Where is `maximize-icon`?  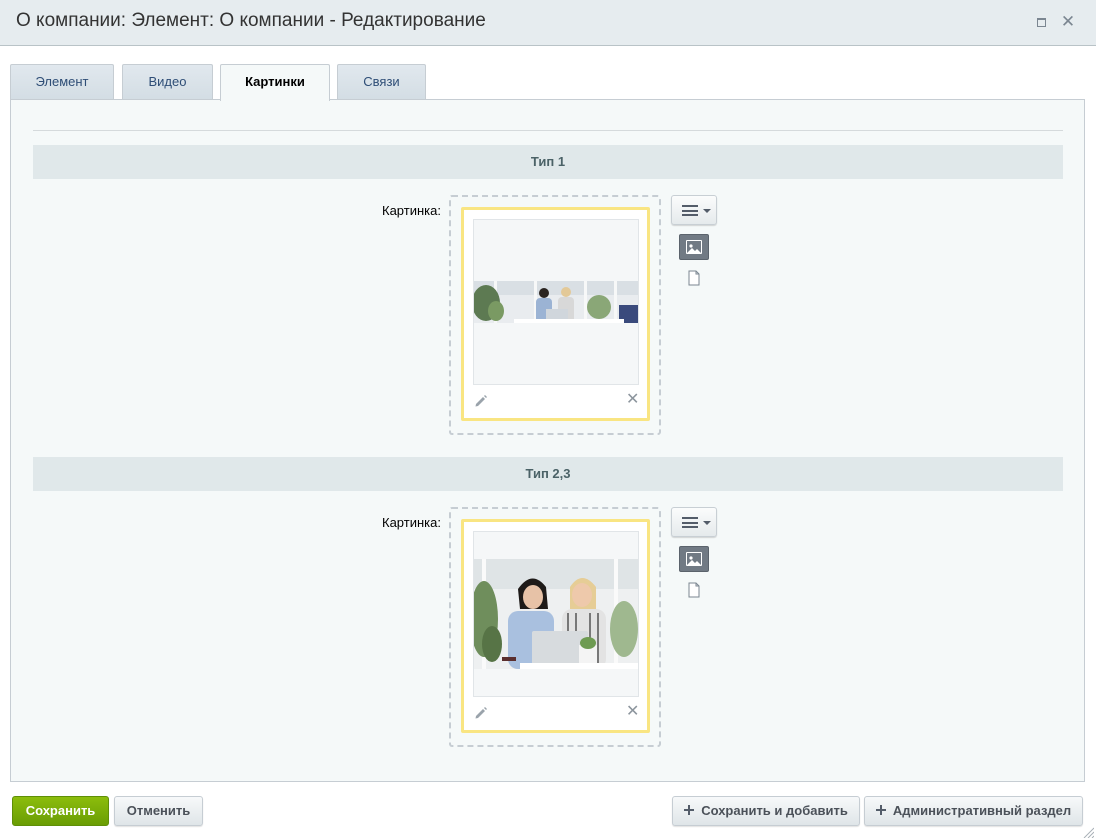
maximize-icon is located at coordinates (1041, 22).